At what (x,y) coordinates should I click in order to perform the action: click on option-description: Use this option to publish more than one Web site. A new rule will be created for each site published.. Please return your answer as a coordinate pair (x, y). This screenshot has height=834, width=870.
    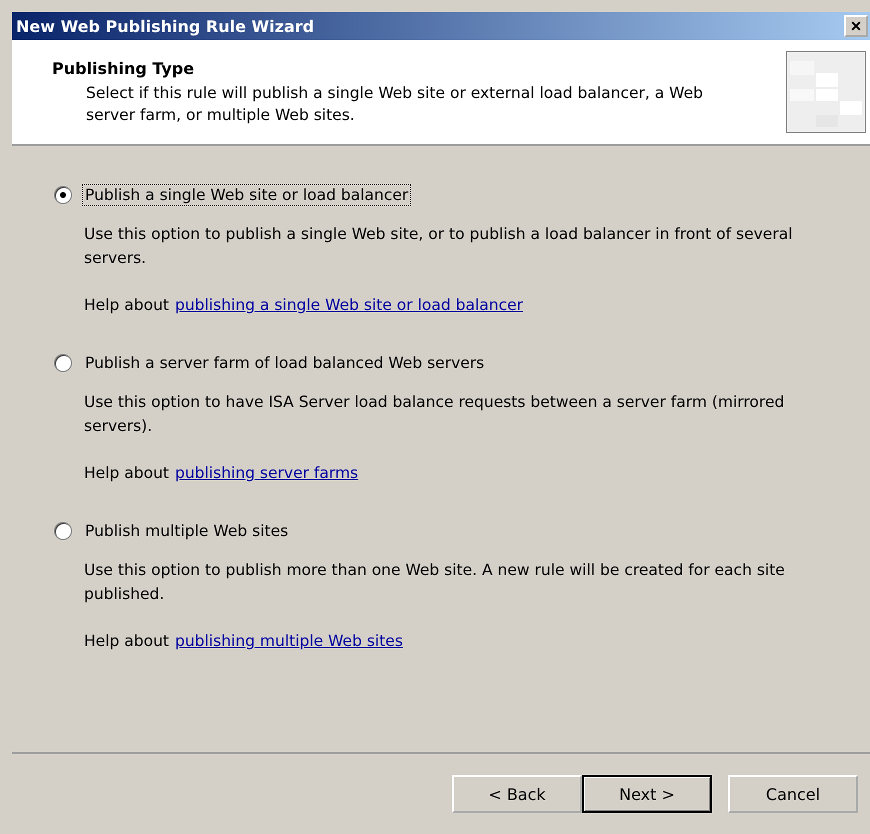
    Looking at the image, I should click on (435, 582).